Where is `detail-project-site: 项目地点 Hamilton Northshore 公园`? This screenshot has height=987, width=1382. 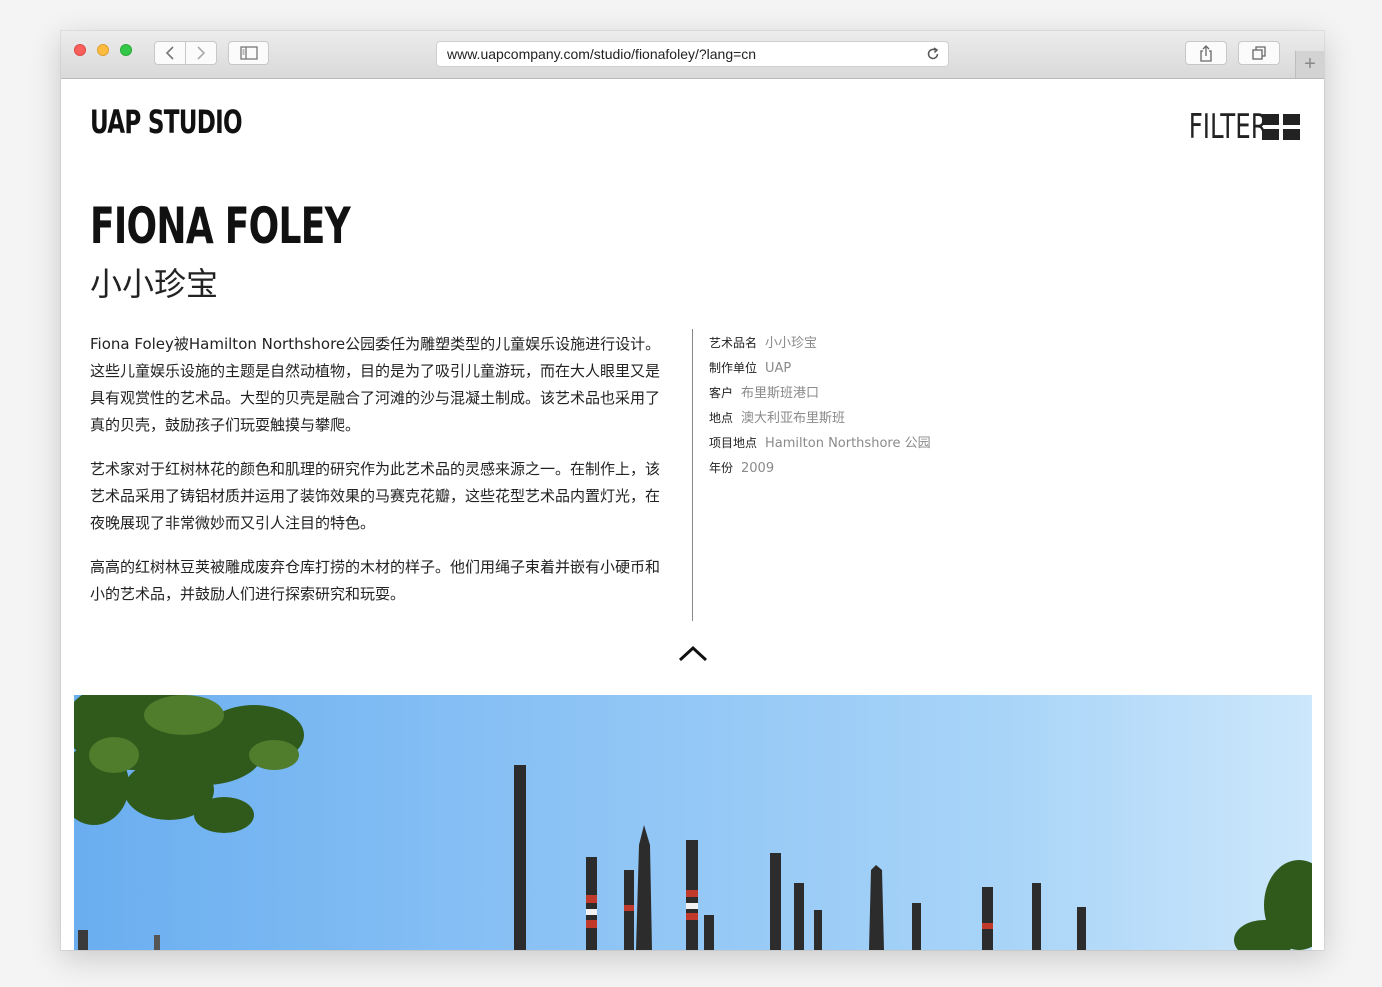 detail-project-site: 项目地点 Hamilton Northshore 公园 is located at coordinates (820, 441).